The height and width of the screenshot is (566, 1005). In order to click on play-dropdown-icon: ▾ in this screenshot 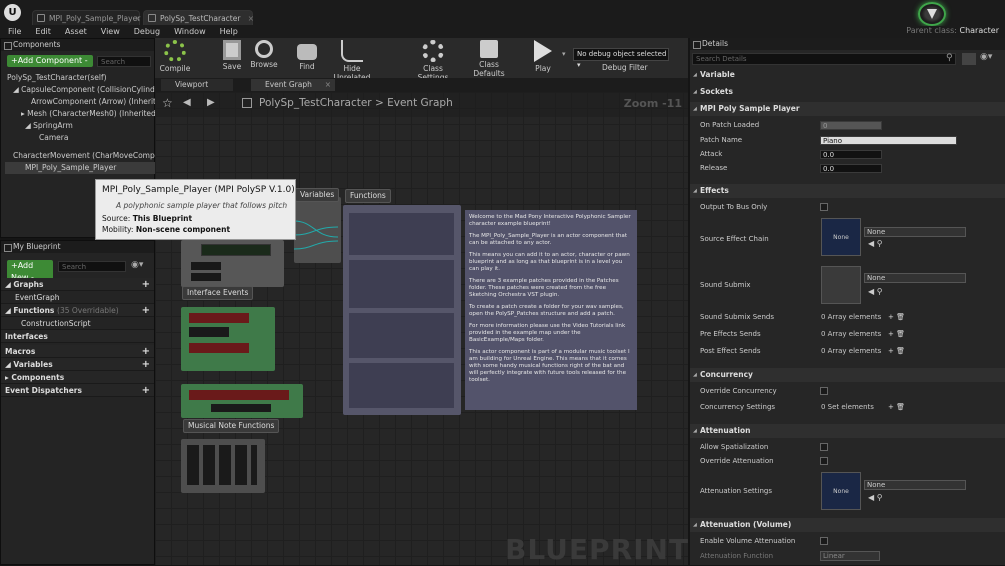, I will do `click(564, 54)`.